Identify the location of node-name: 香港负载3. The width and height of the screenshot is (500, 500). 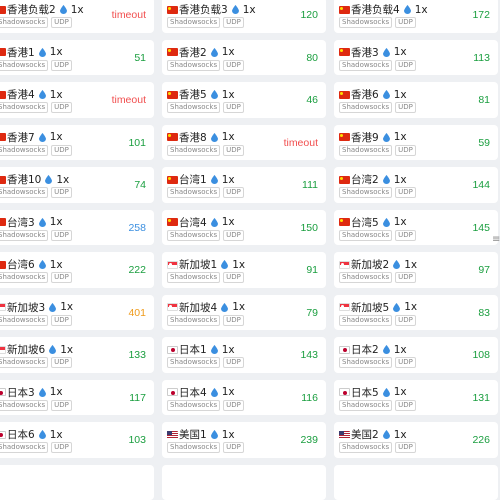
(203, 9).